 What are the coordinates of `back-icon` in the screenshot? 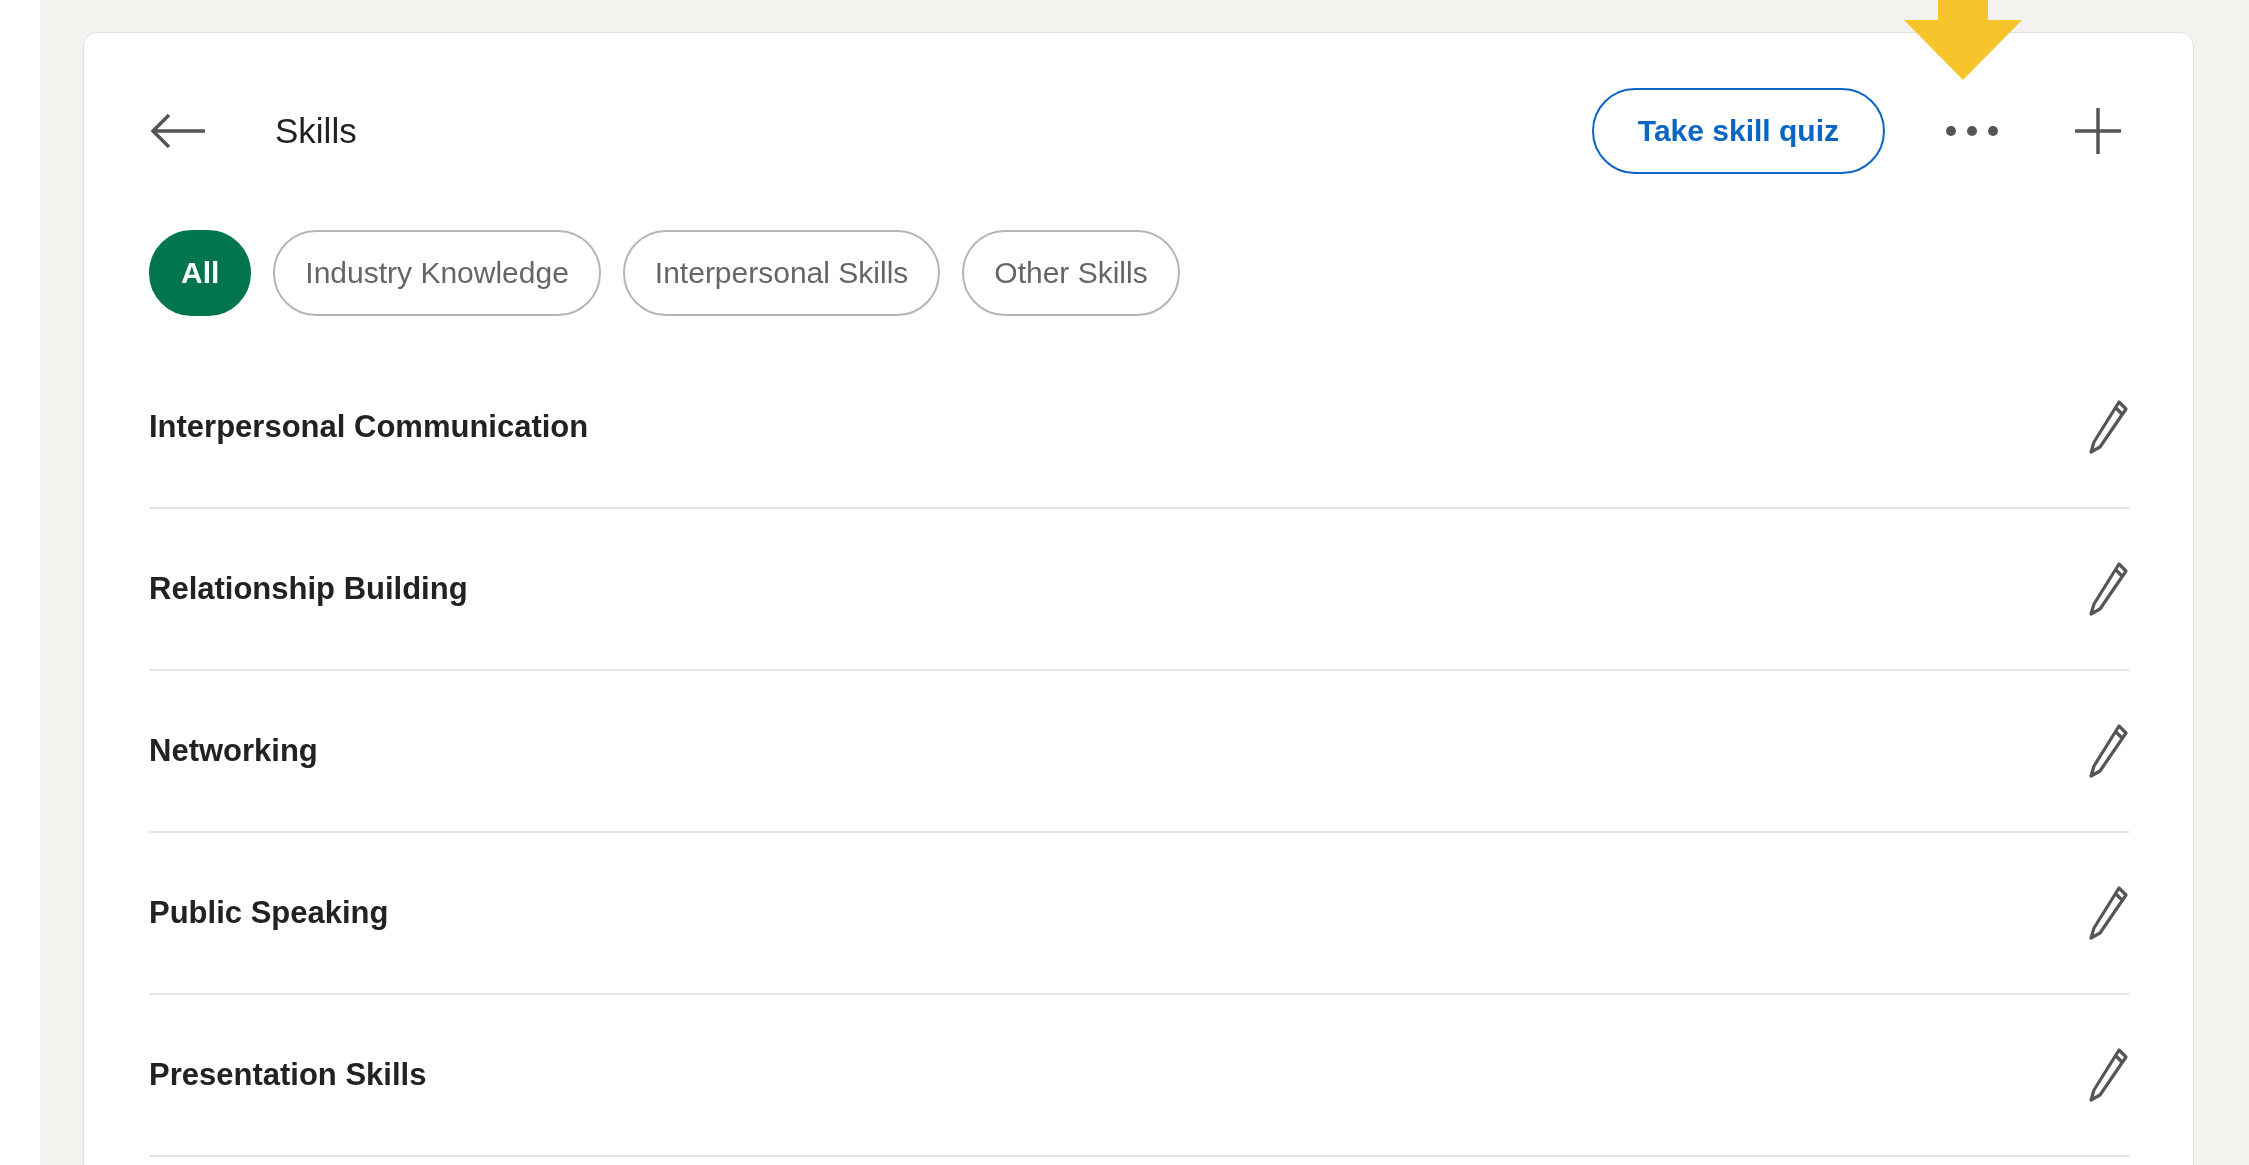 It's located at (178, 131).